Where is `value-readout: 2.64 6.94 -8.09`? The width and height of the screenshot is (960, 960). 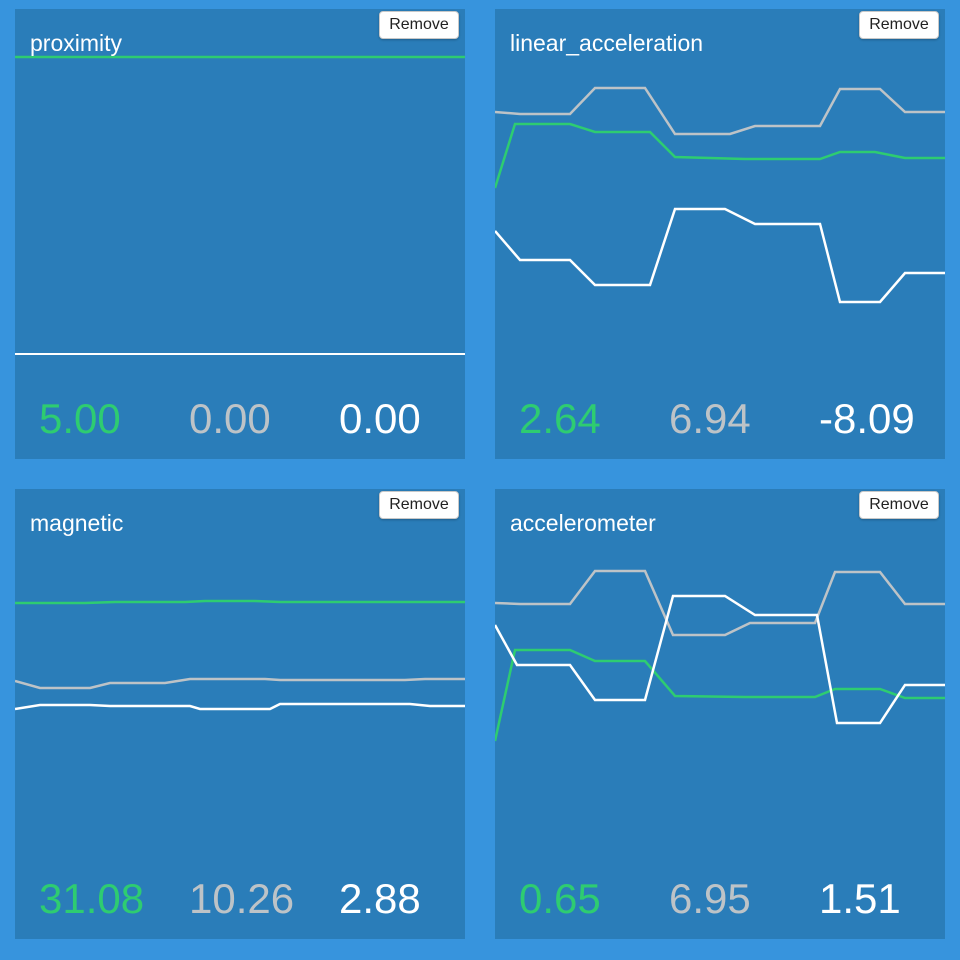
value-readout: 2.64 6.94 -8.09 is located at coordinates (720, 421).